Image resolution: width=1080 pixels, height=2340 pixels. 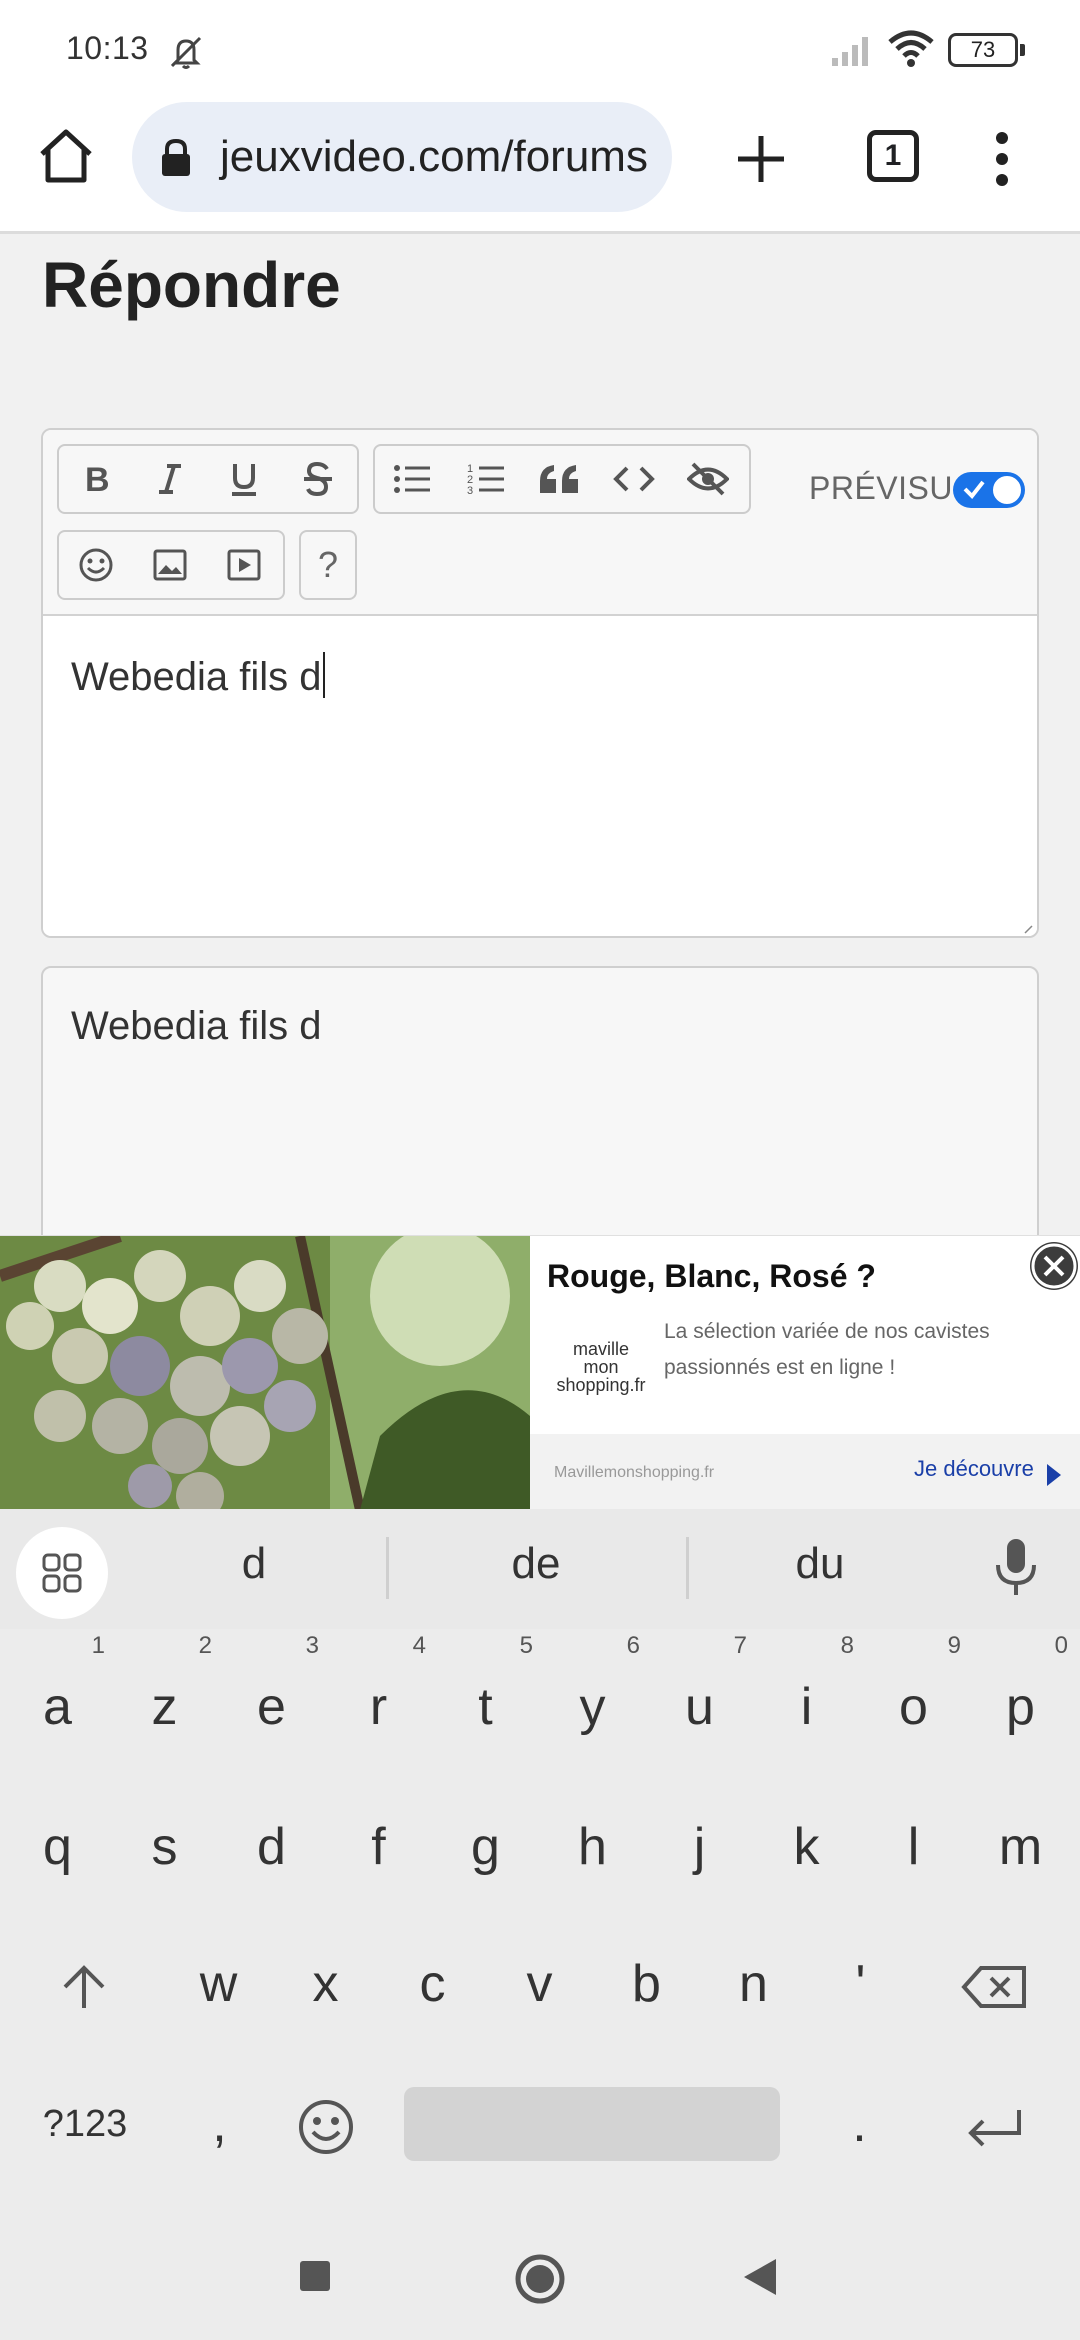 I want to click on key-y: y6, so click(x=592, y=1698).